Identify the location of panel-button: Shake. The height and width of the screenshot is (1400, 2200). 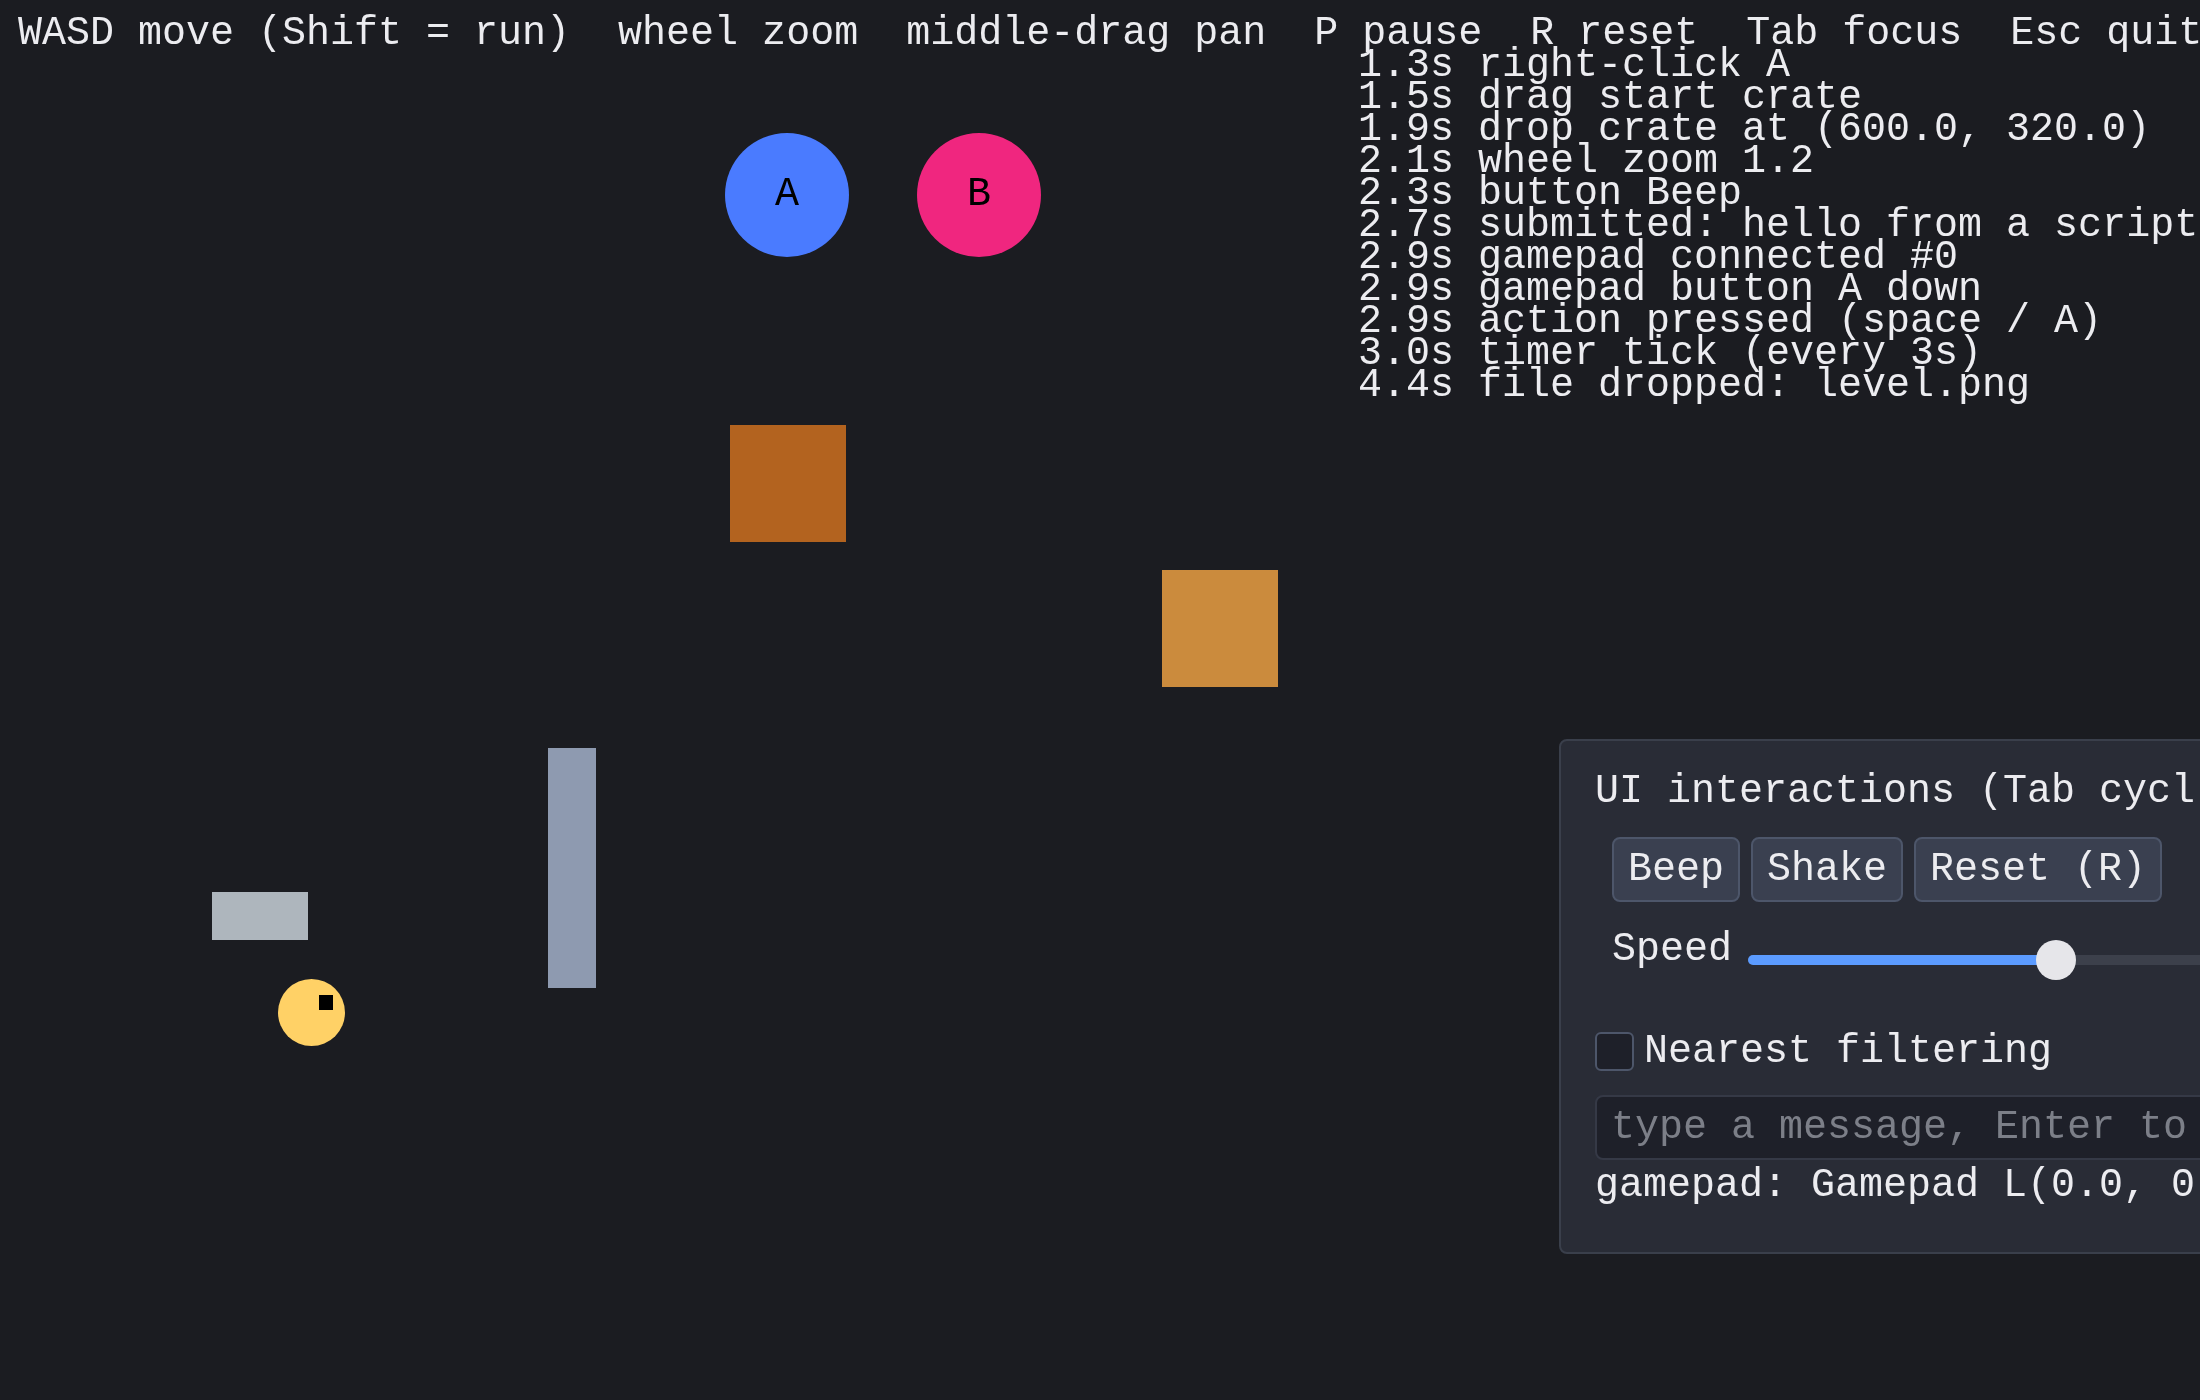
(1827, 869).